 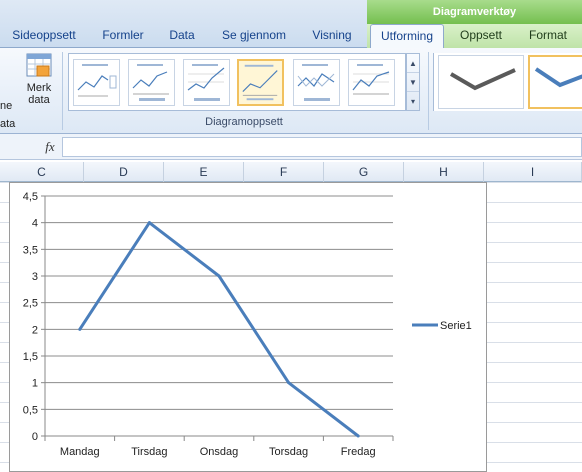 What do you see at coordinates (474, 12) in the screenshot?
I see `context-group-title: Diagramverktøy` at bounding box center [474, 12].